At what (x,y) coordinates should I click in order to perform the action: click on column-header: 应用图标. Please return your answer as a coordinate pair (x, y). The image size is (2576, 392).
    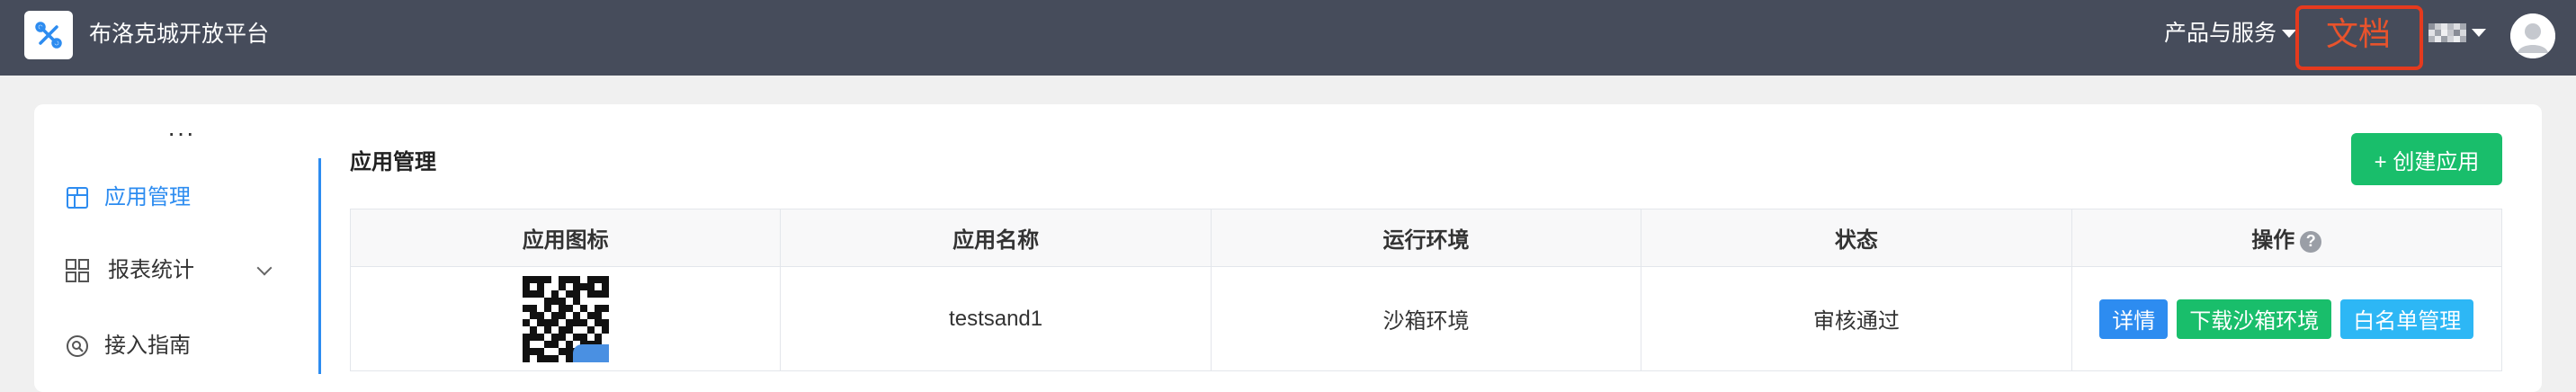
    Looking at the image, I should click on (565, 238).